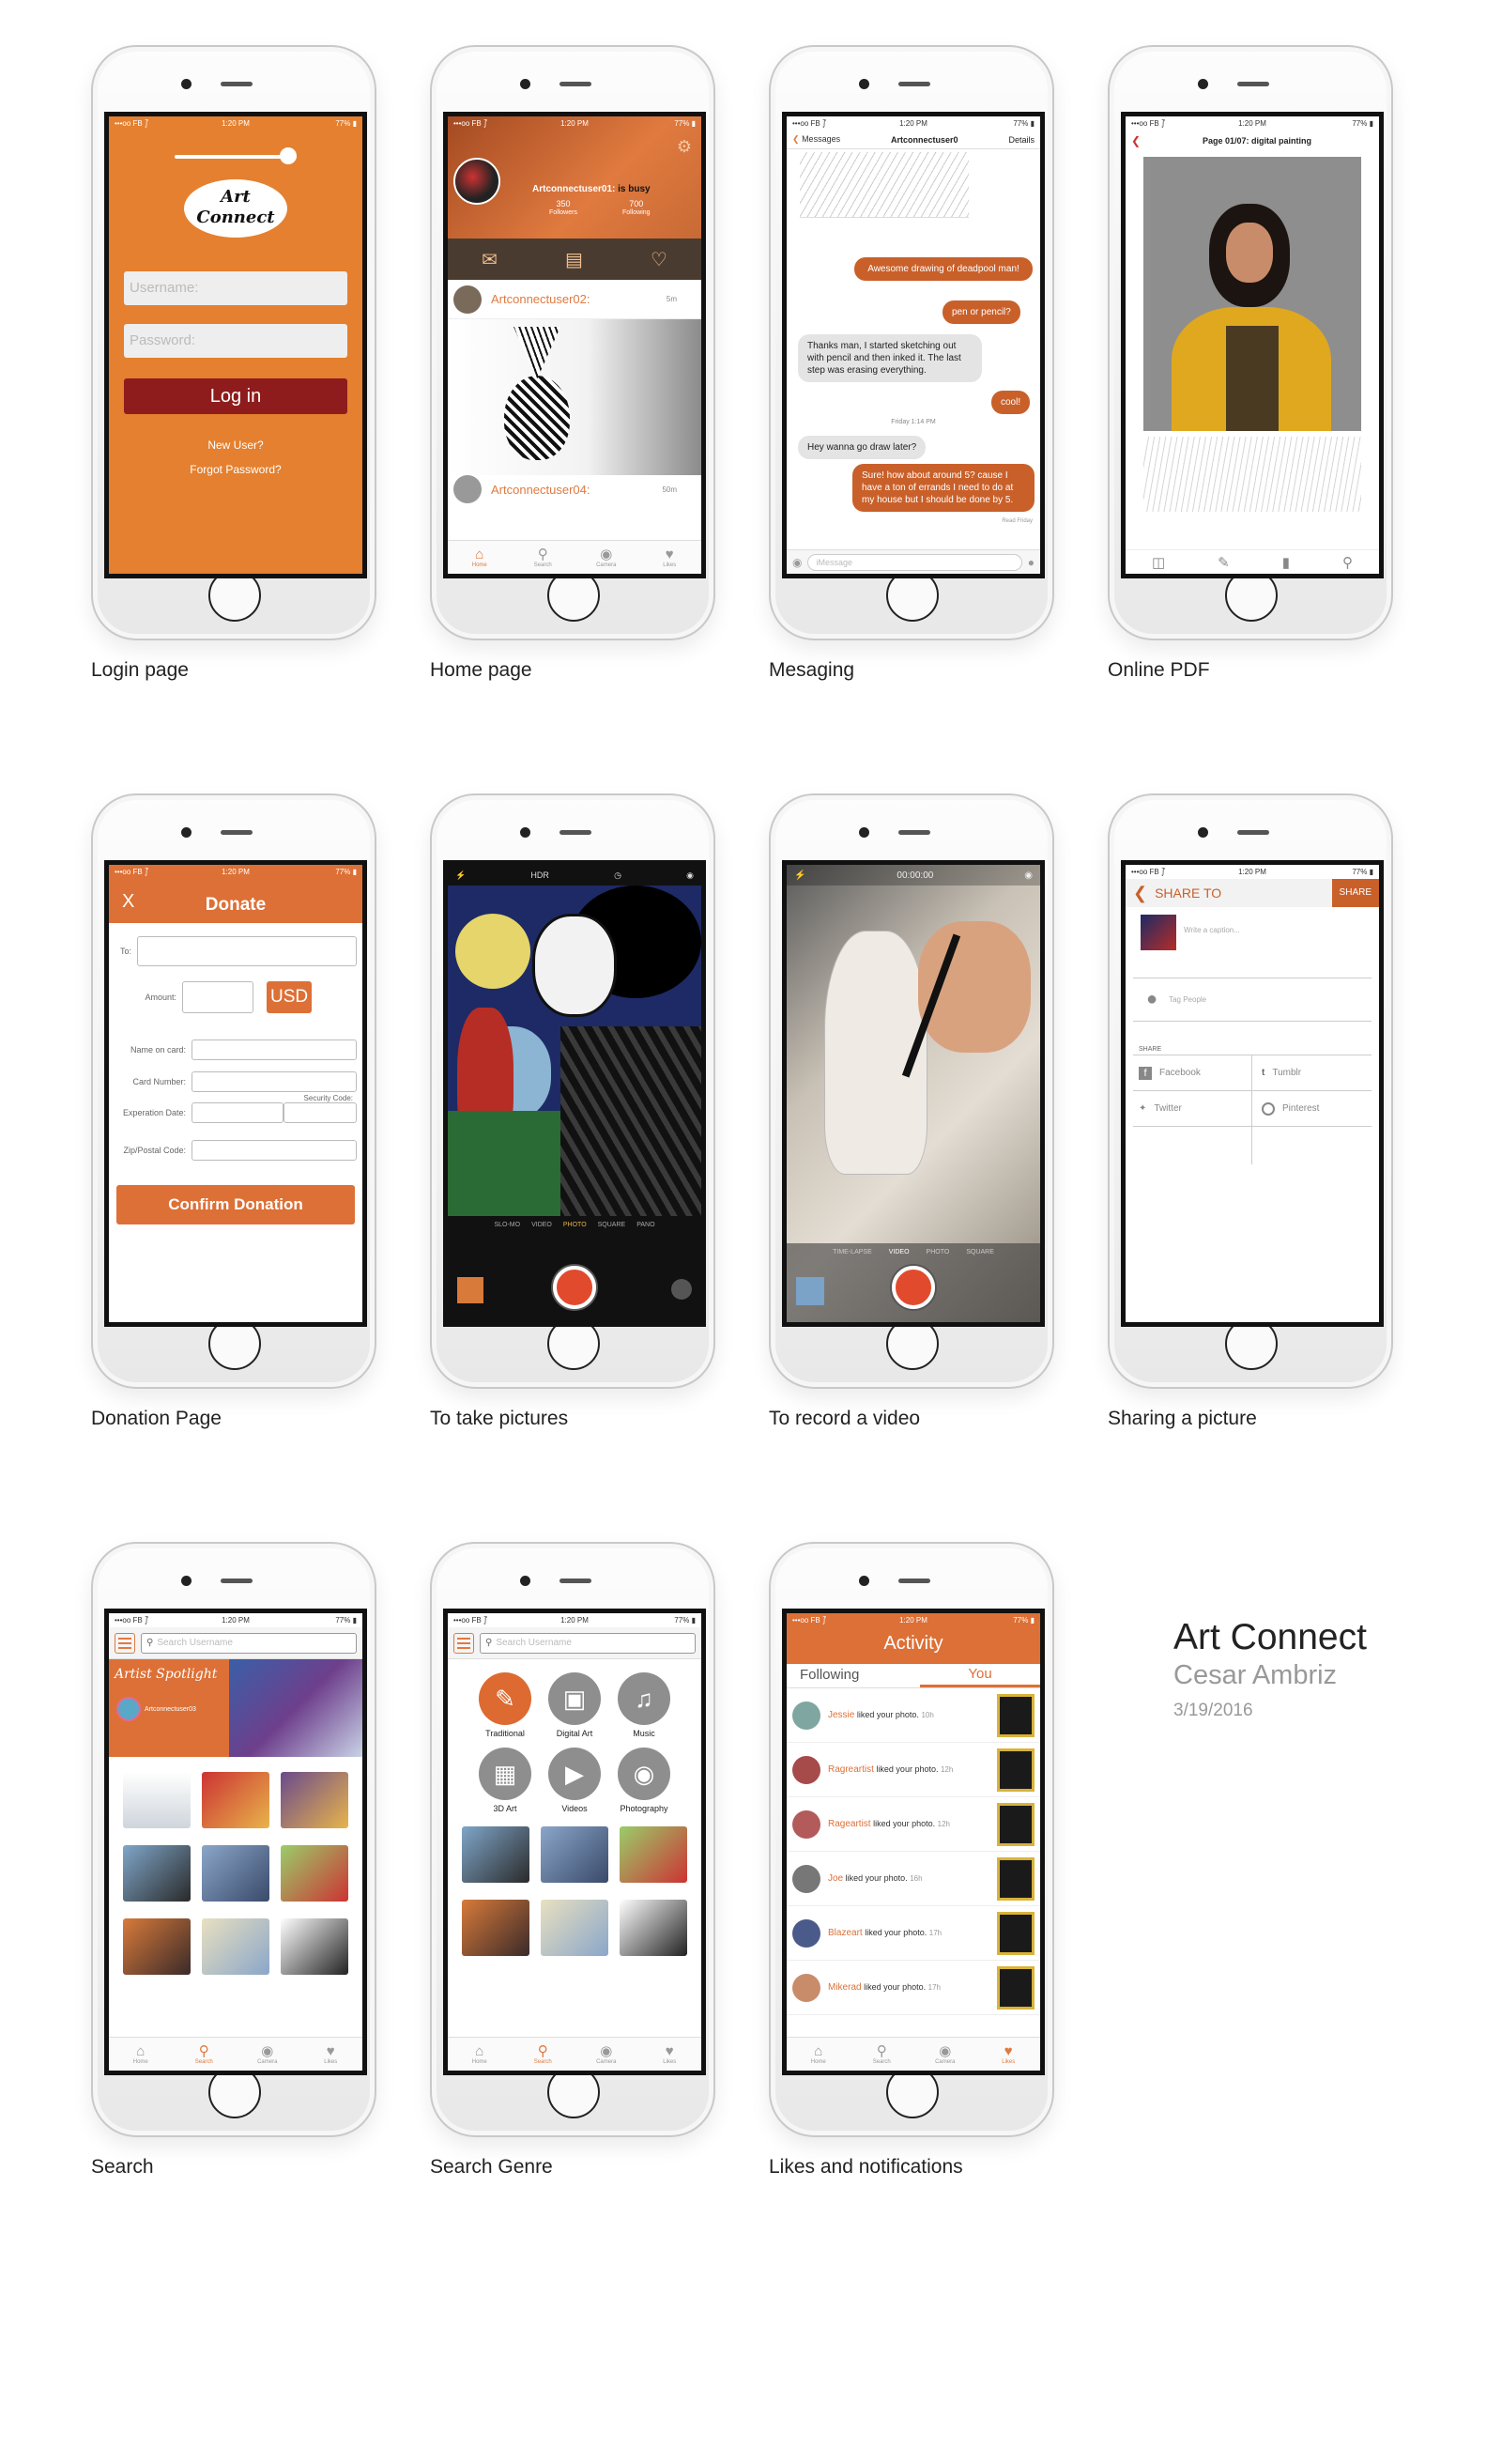  What do you see at coordinates (1252, 1000) in the screenshot?
I see `tag-people-row: ● Tag People` at bounding box center [1252, 1000].